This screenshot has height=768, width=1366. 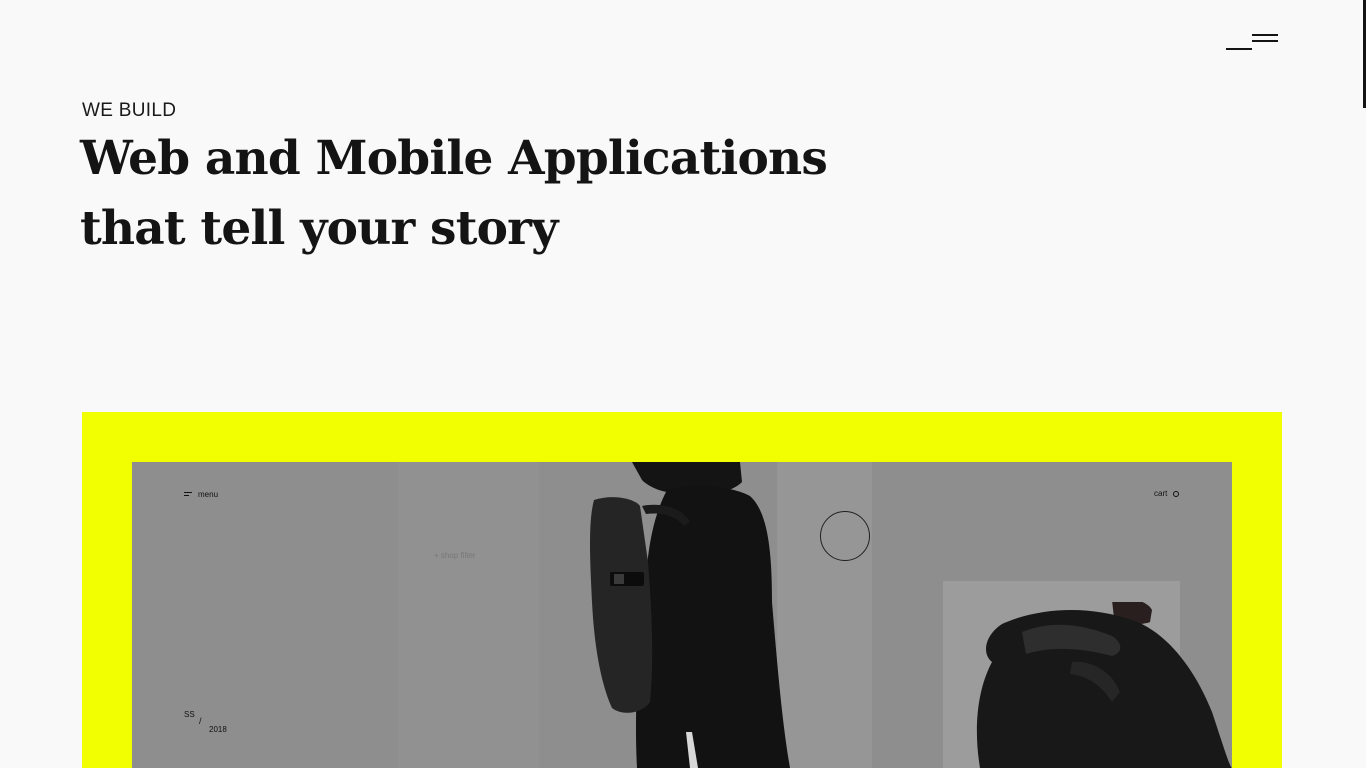 I want to click on mockup-year: 2018, so click(x=218, y=729).